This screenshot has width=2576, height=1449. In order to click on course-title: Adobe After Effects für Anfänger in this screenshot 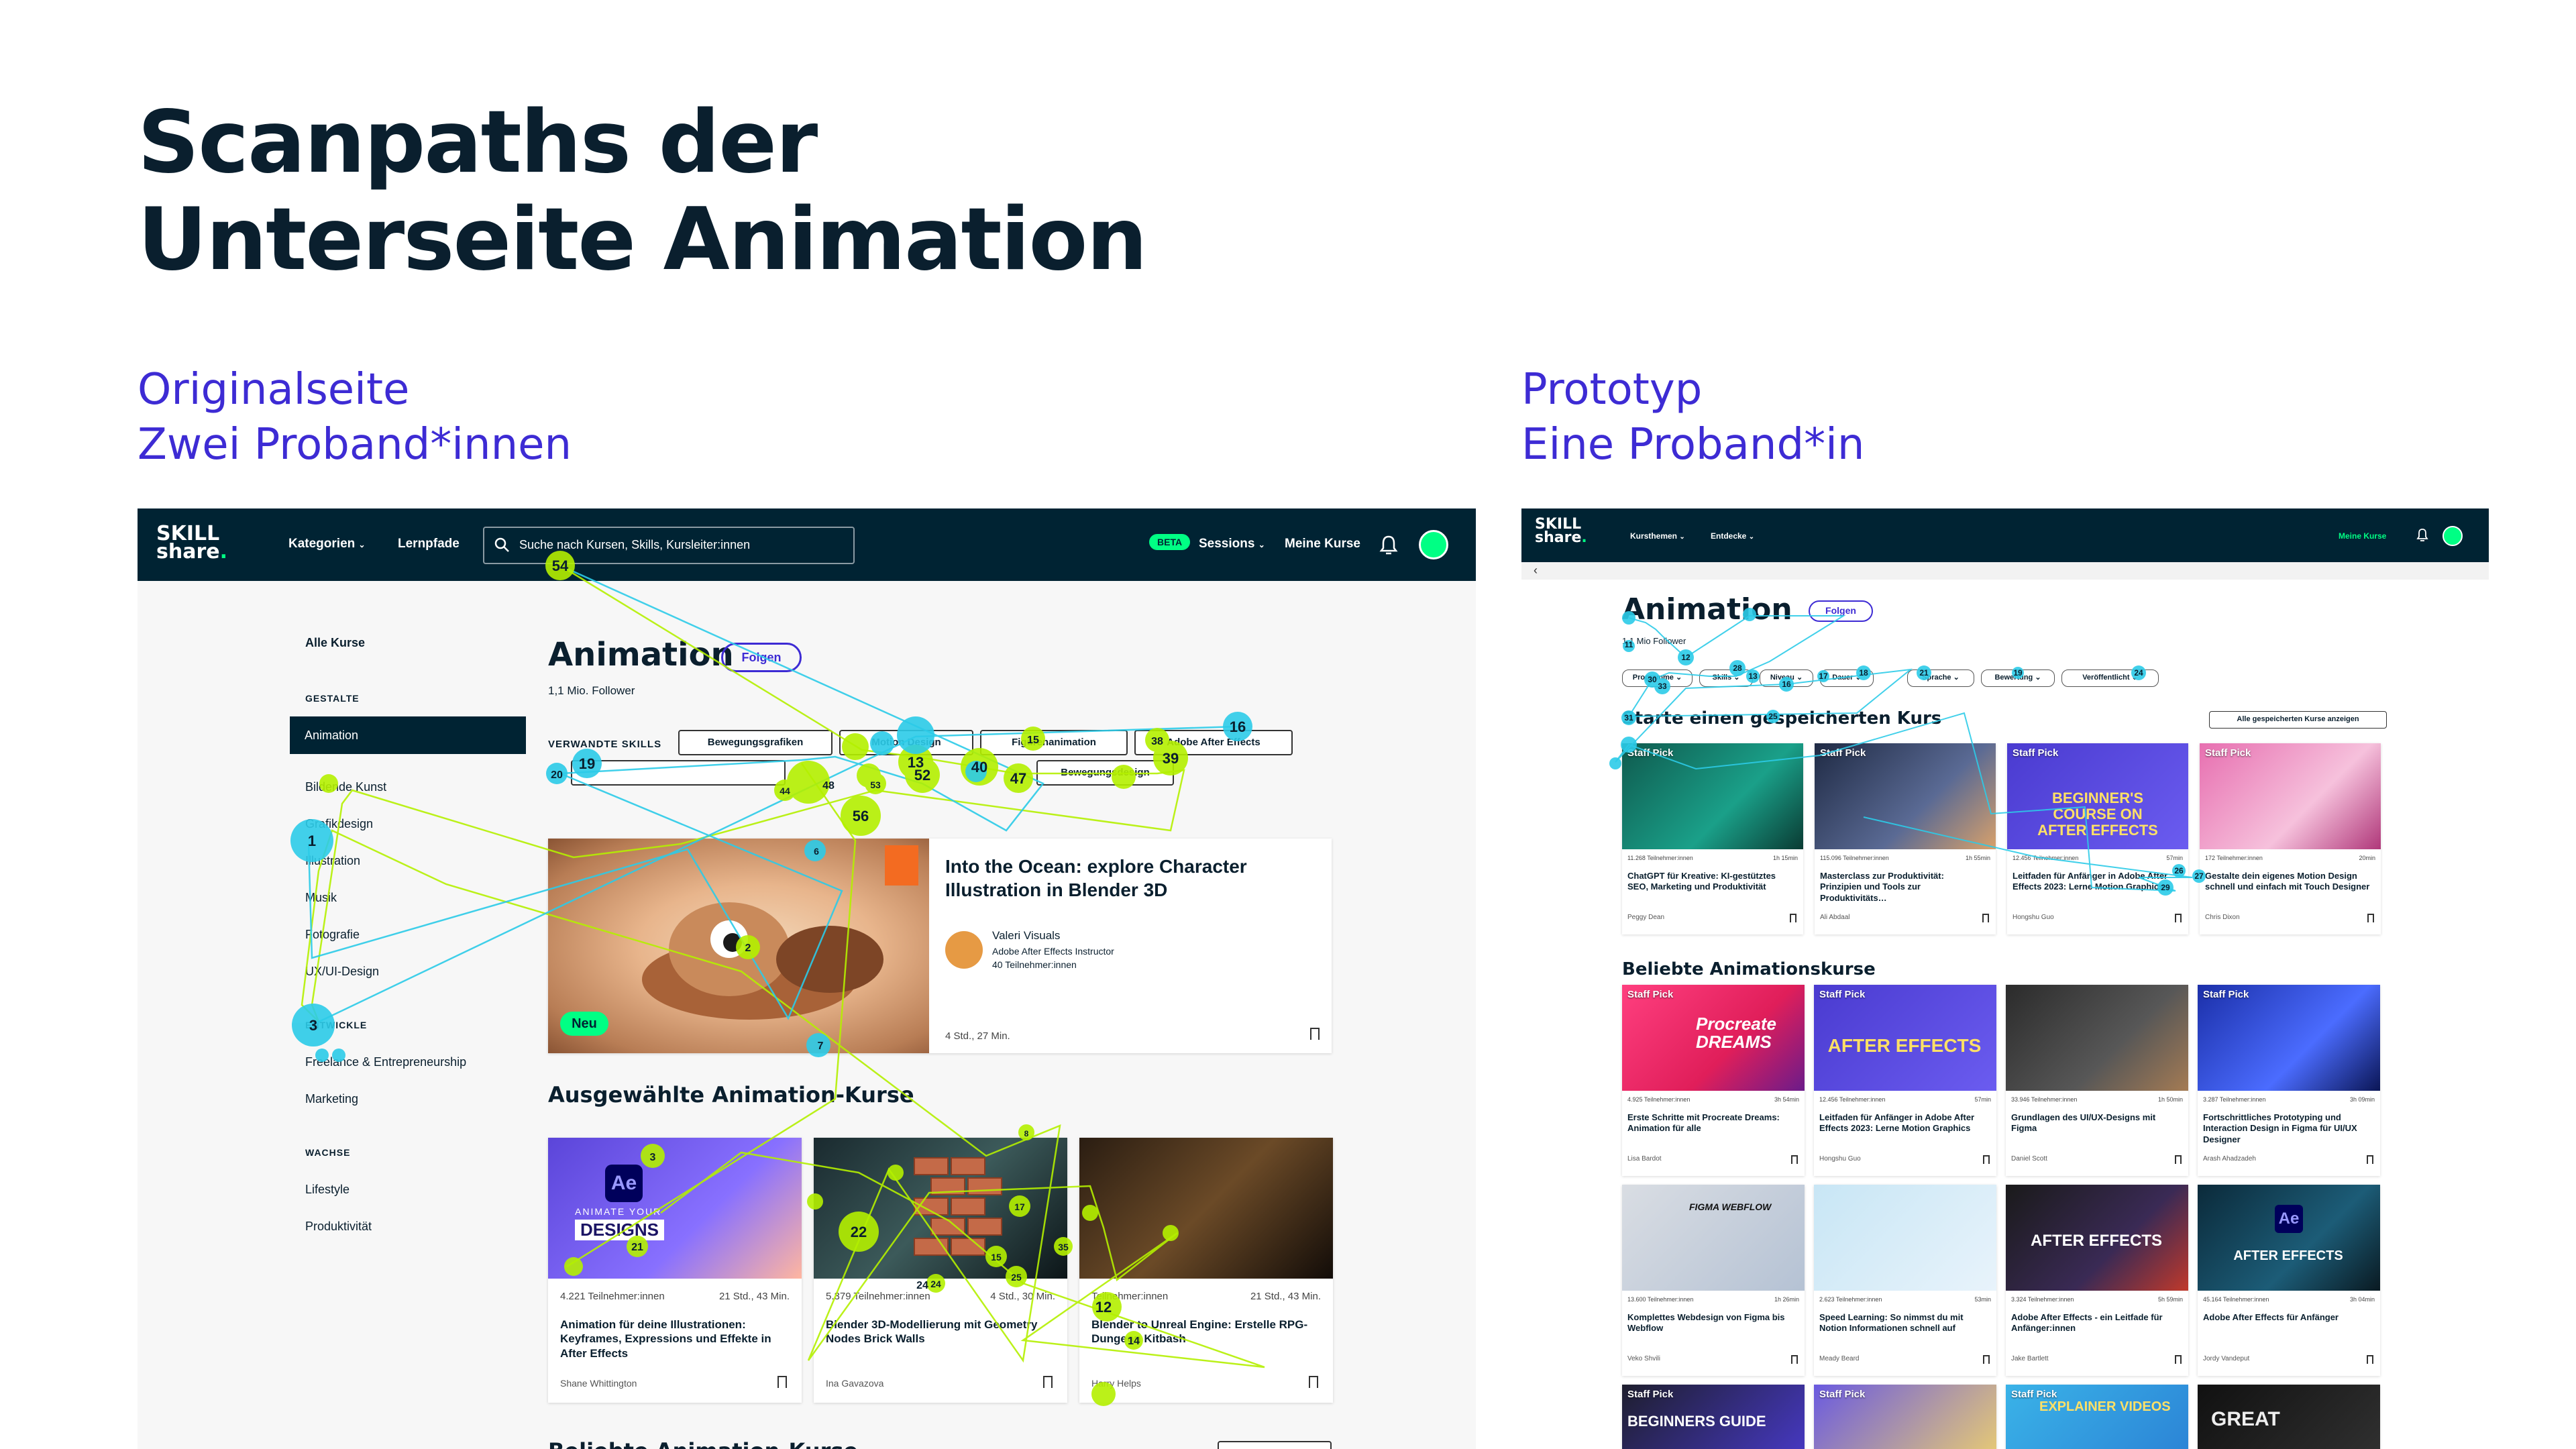, I will do `click(2287, 1317)`.